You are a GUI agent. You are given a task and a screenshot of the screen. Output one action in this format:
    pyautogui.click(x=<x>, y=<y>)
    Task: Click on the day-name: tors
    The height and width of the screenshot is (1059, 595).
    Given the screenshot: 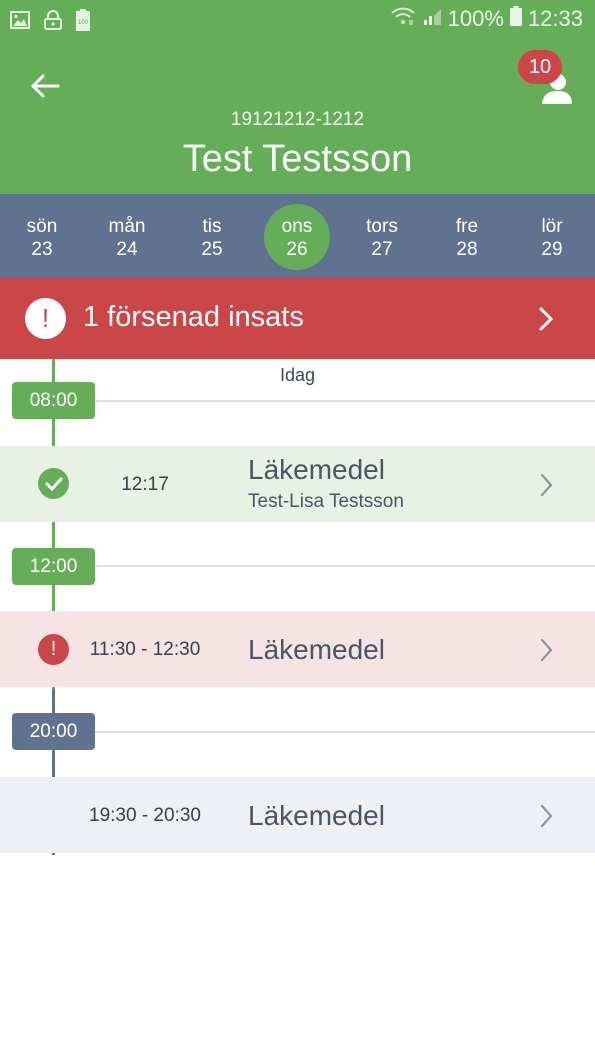 What is the action you would take?
    pyautogui.click(x=382, y=226)
    